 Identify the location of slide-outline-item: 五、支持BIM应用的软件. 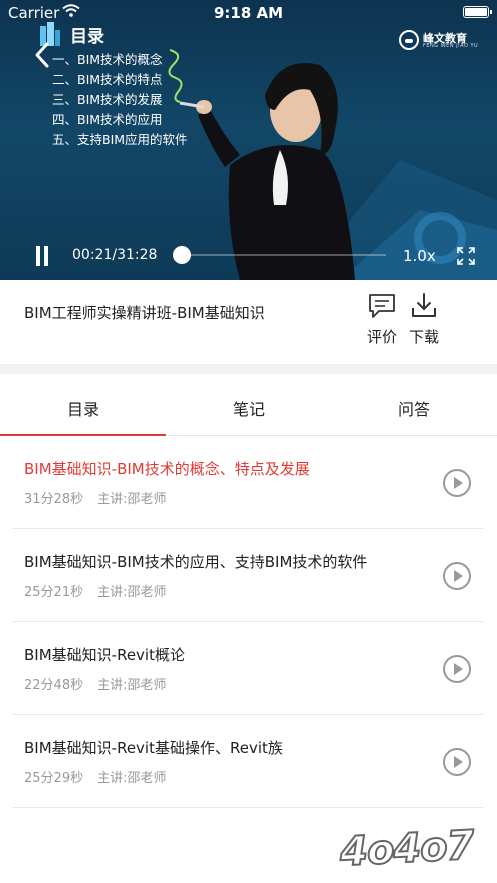
(120, 139).